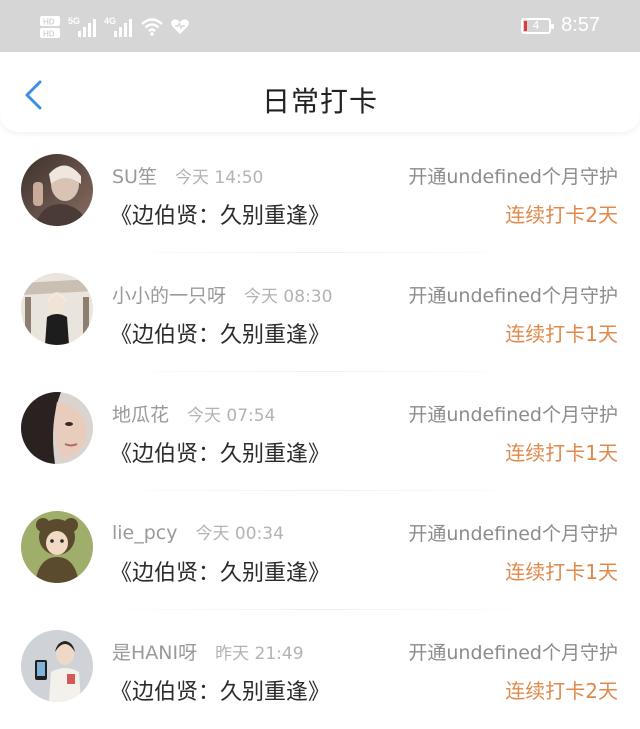  I want to click on battery-fill, so click(526, 25).